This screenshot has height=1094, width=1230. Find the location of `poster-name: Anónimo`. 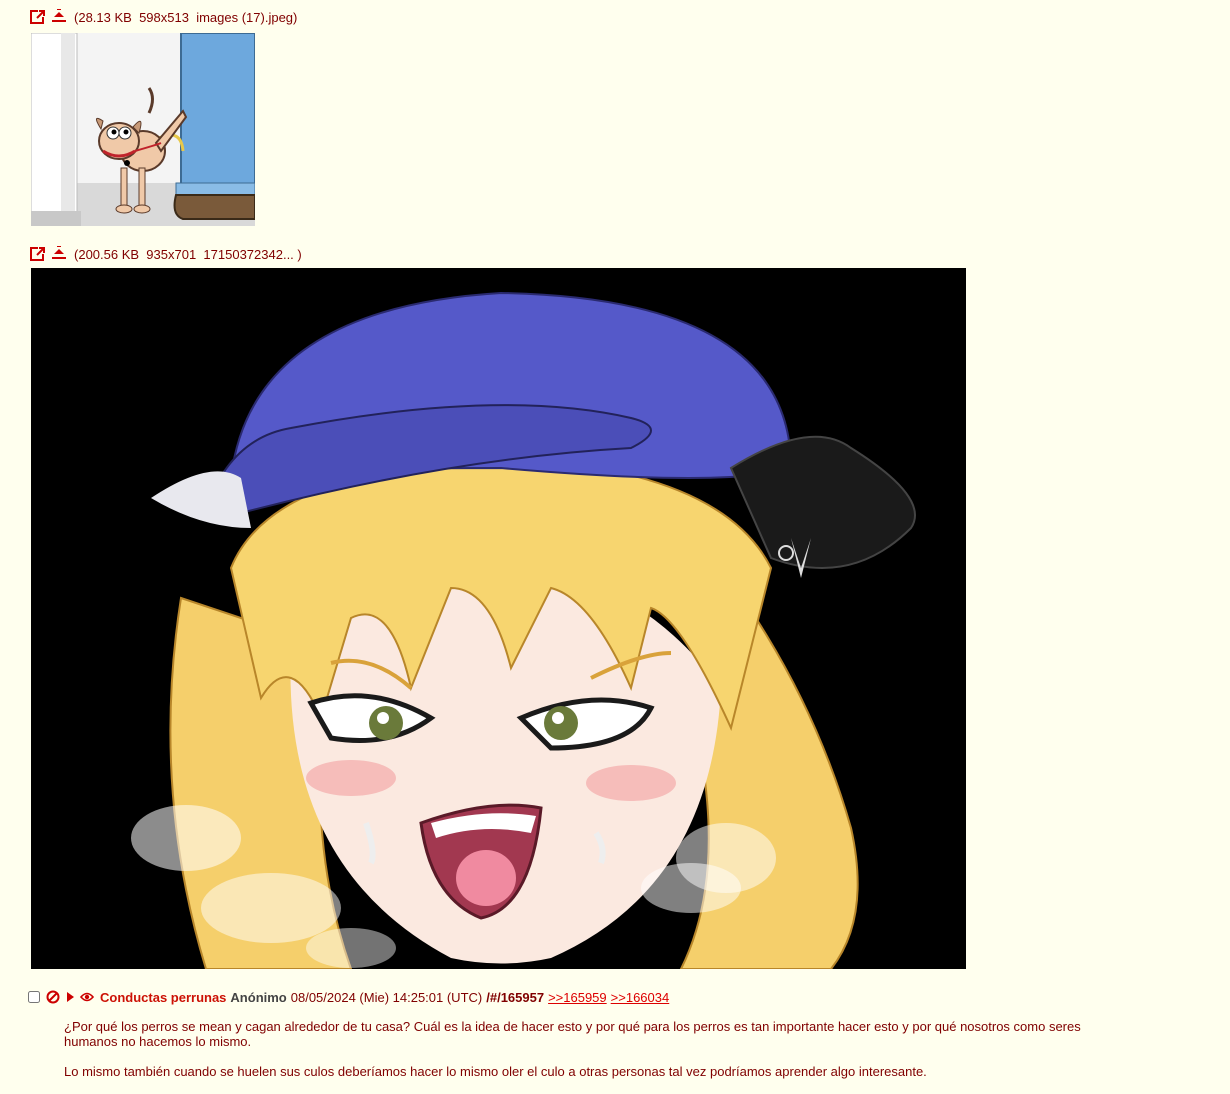

poster-name: Anónimo is located at coordinates (258, 997).